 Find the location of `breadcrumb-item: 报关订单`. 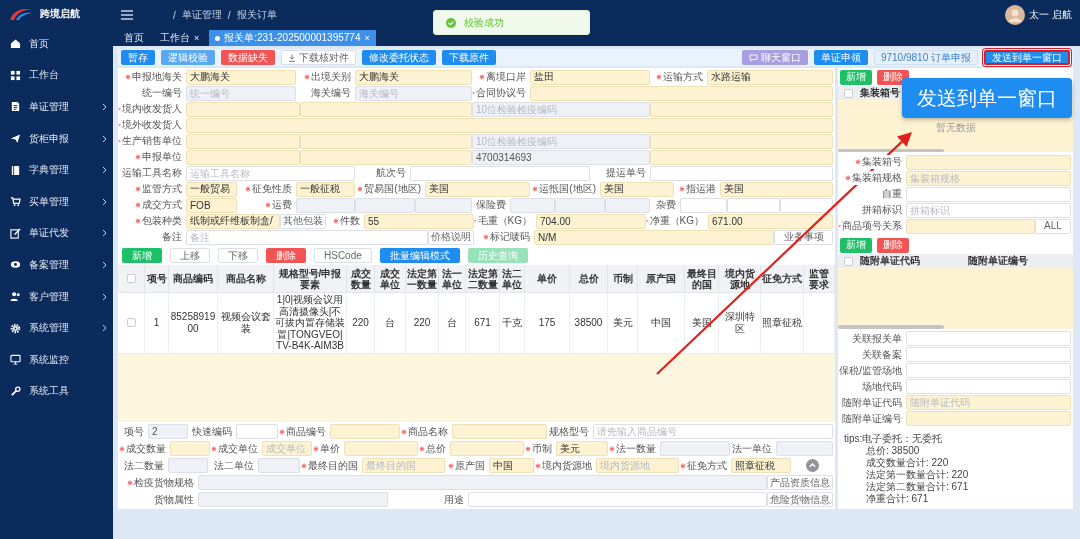

breadcrumb-item: 报关订单 is located at coordinates (256, 15).